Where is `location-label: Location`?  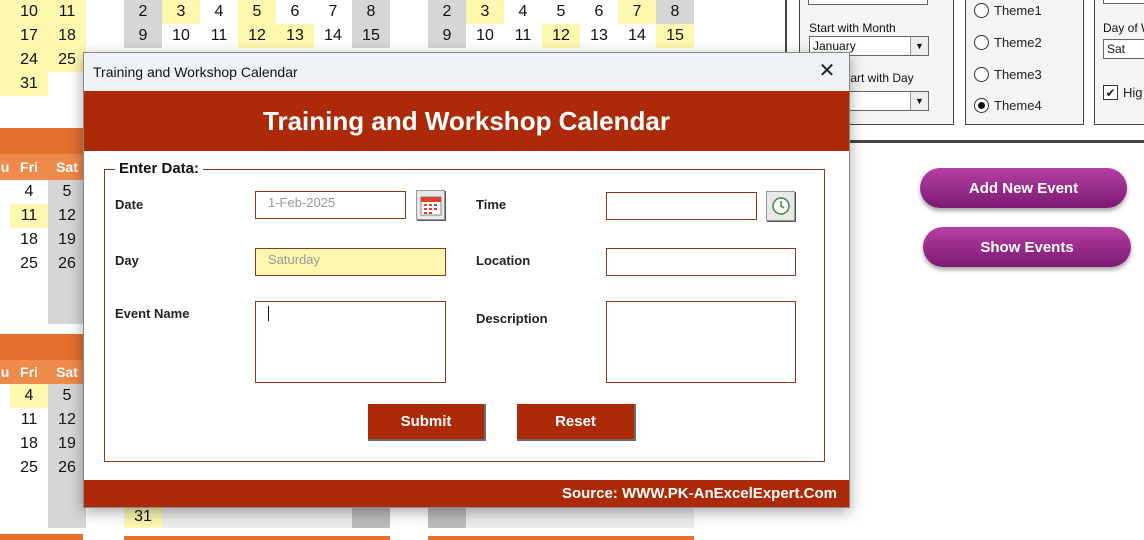 location-label: Location is located at coordinates (503, 260).